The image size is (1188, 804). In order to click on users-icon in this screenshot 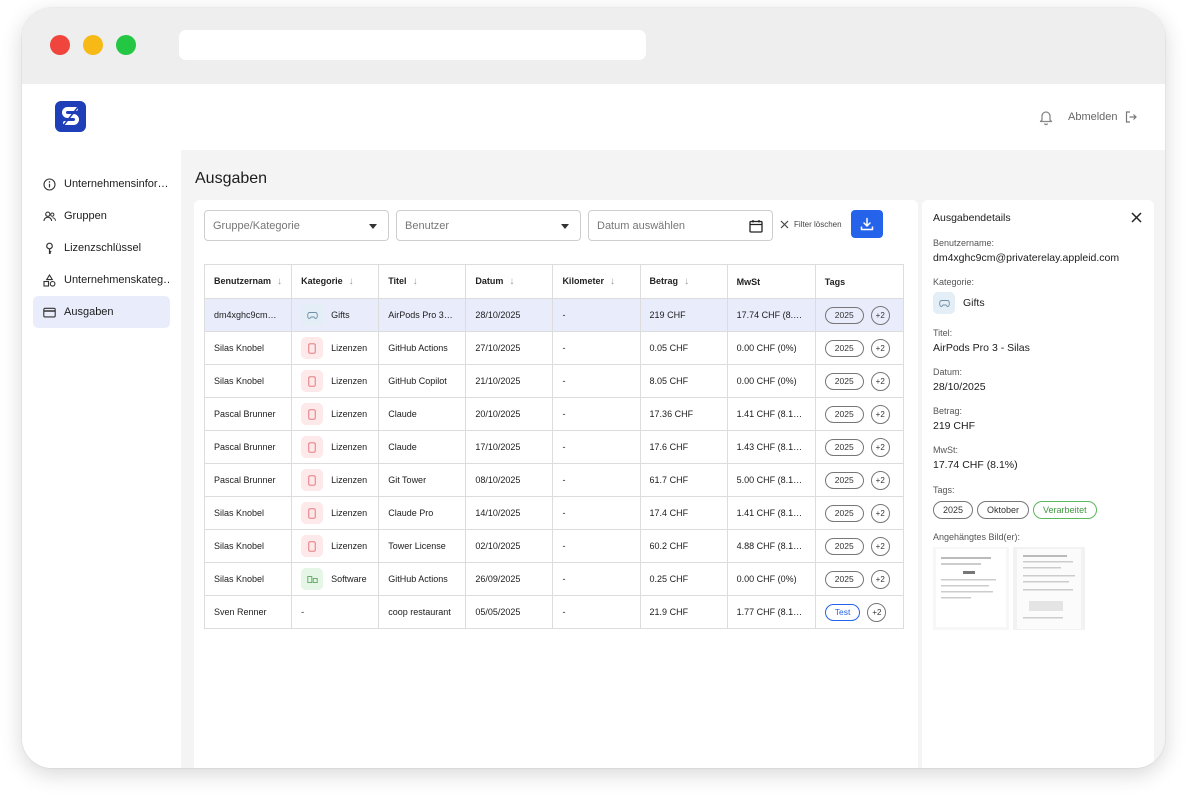, I will do `click(49, 216)`.